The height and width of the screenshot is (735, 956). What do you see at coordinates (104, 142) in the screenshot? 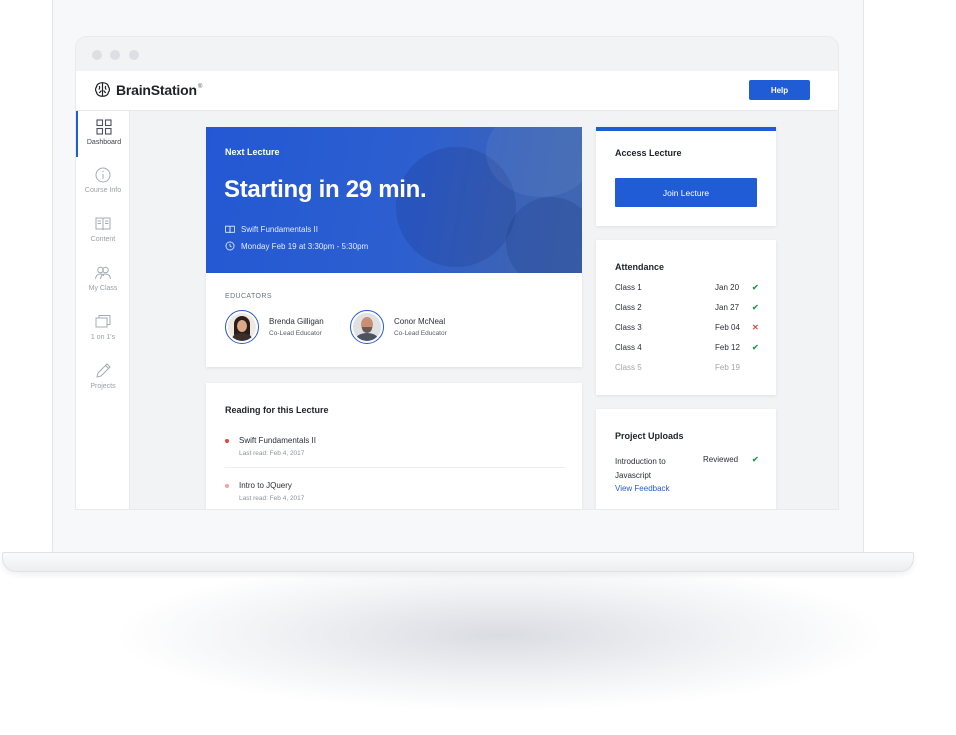
I see `sidebar-item-label: Dashboard` at bounding box center [104, 142].